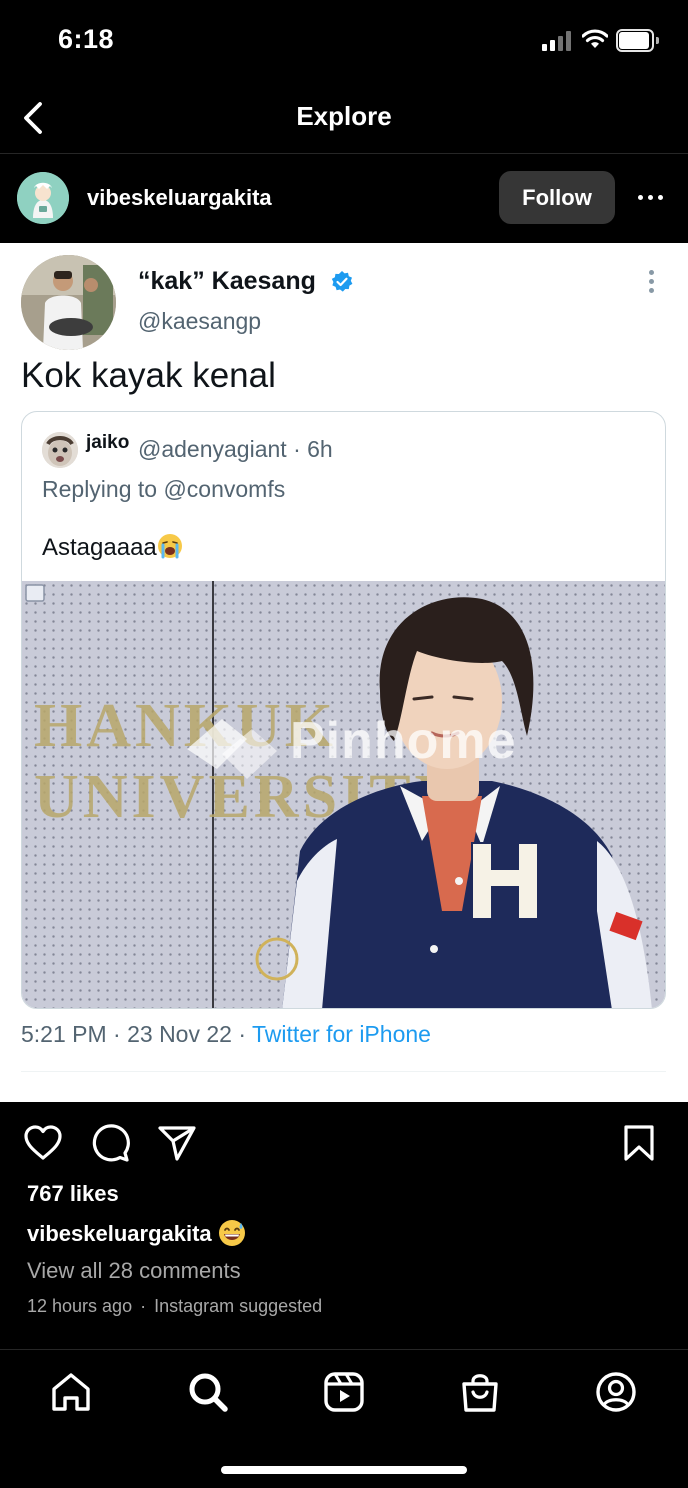 The height and width of the screenshot is (1488, 688). Describe the element at coordinates (71, 1392) in the screenshot. I see `home-icon` at that location.